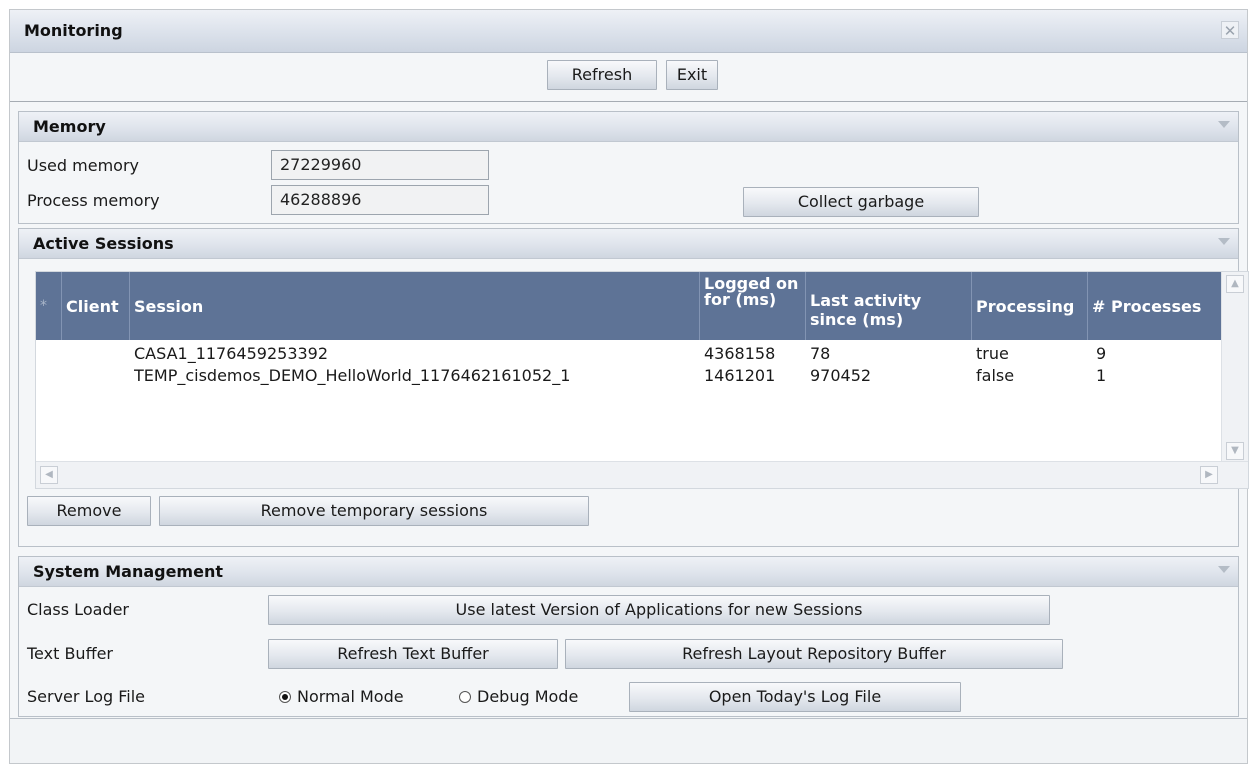 Image resolution: width=1249 pixels, height=765 pixels. What do you see at coordinates (628, 101) in the screenshot?
I see `toolbar-divider` at bounding box center [628, 101].